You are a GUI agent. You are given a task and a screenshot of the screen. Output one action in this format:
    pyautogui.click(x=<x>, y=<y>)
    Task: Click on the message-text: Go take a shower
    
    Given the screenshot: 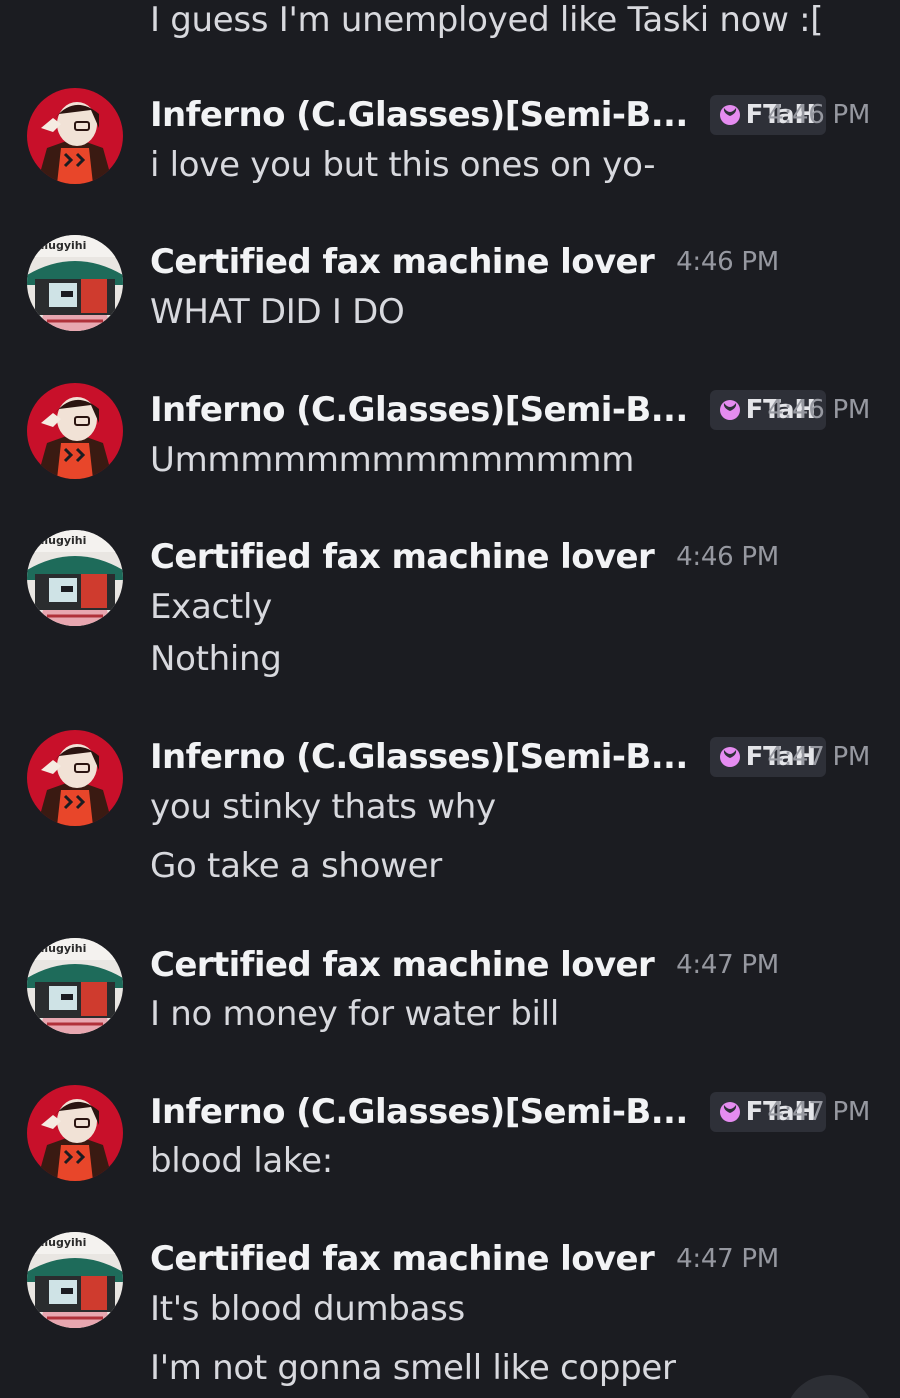 What is the action you would take?
    pyautogui.click(x=296, y=866)
    